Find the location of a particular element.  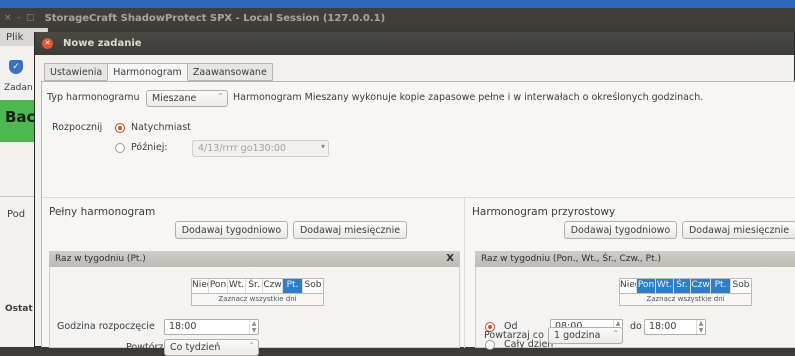

full-start-time-input: 18:00 ▲ ▼ is located at coordinates (211, 327).